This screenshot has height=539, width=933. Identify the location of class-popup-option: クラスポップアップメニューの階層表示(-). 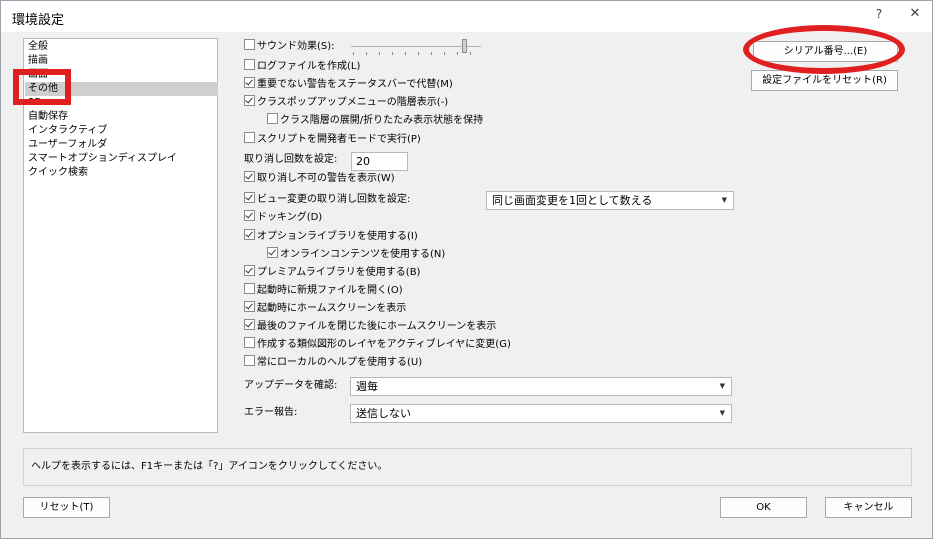
(346, 103).